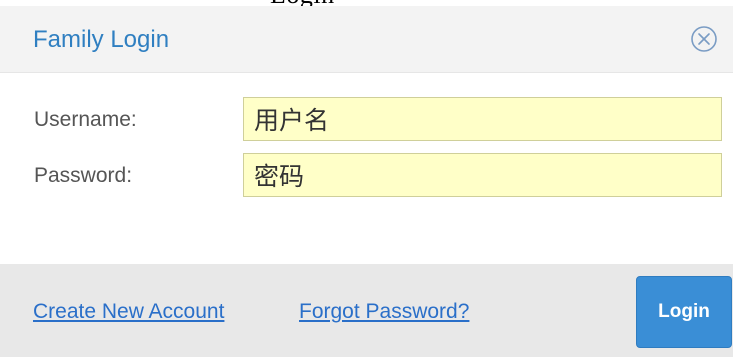 This screenshot has width=733, height=357. What do you see at coordinates (83, 175) in the screenshot?
I see `password-label: Password:` at bounding box center [83, 175].